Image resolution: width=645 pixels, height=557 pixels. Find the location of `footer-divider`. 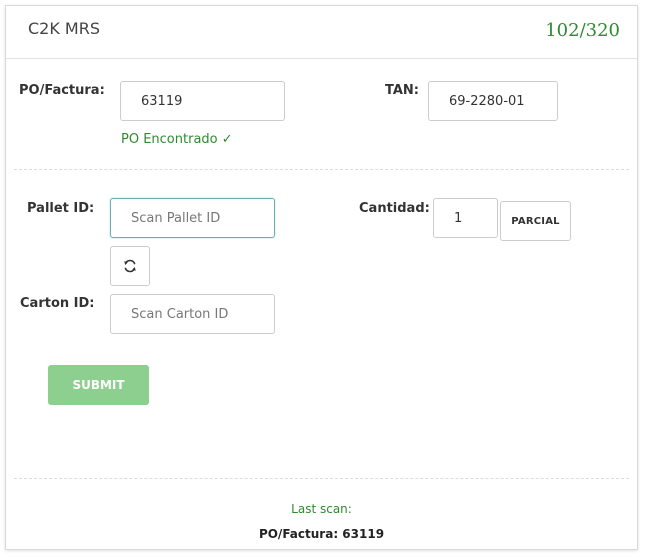

footer-divider is located at coordinates (321, 478).